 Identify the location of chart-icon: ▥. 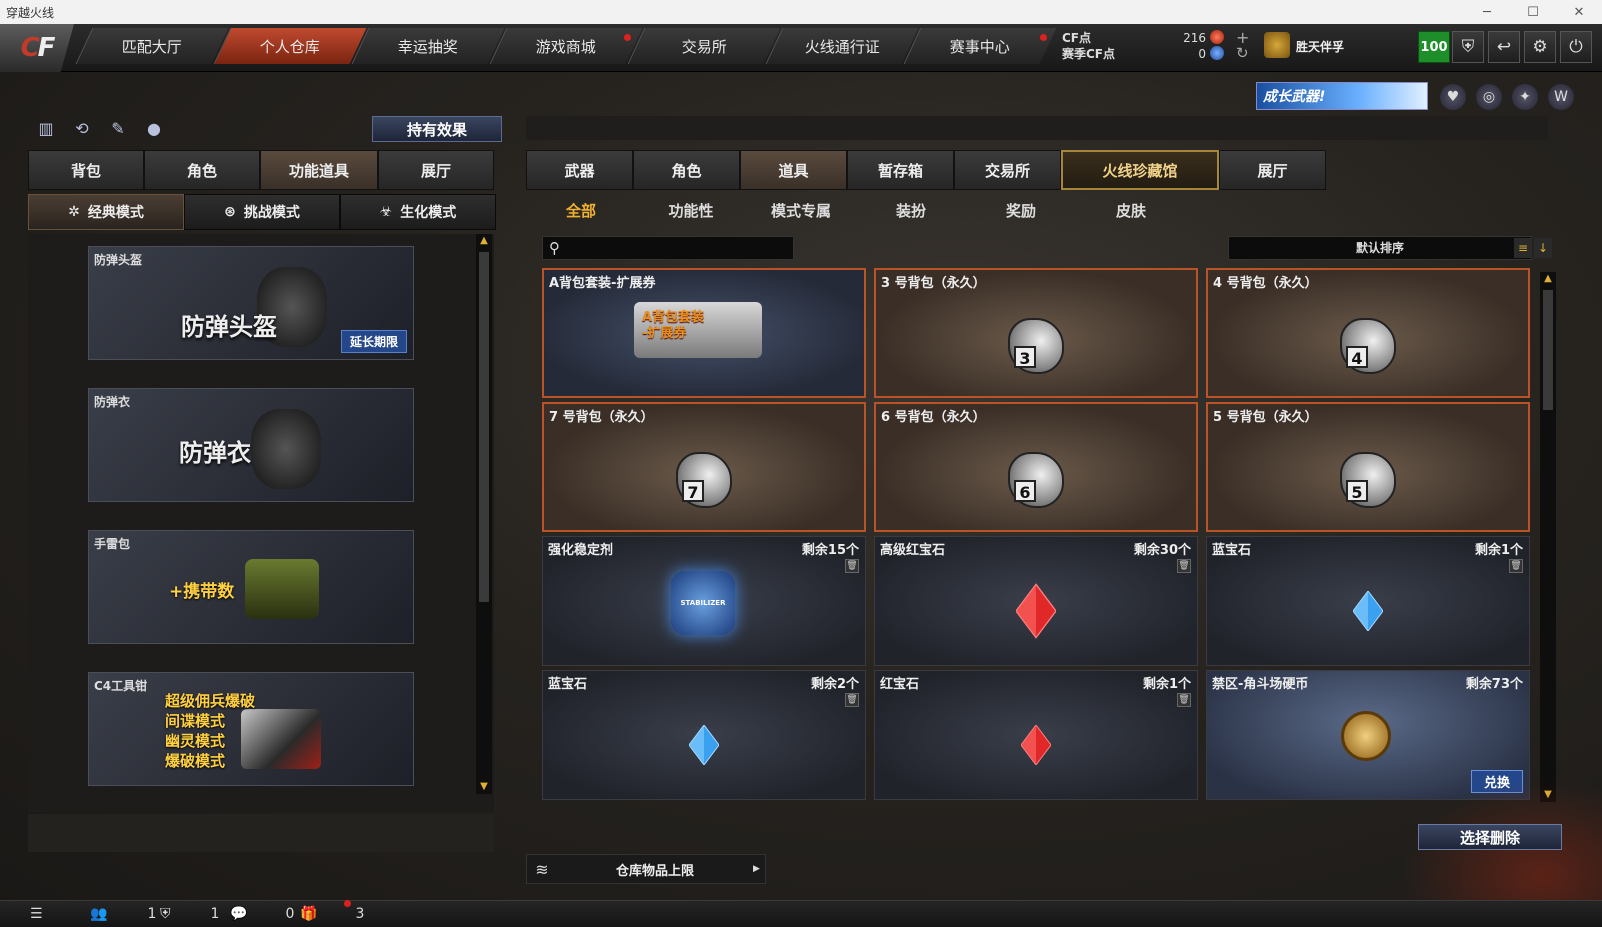
(46, 128).